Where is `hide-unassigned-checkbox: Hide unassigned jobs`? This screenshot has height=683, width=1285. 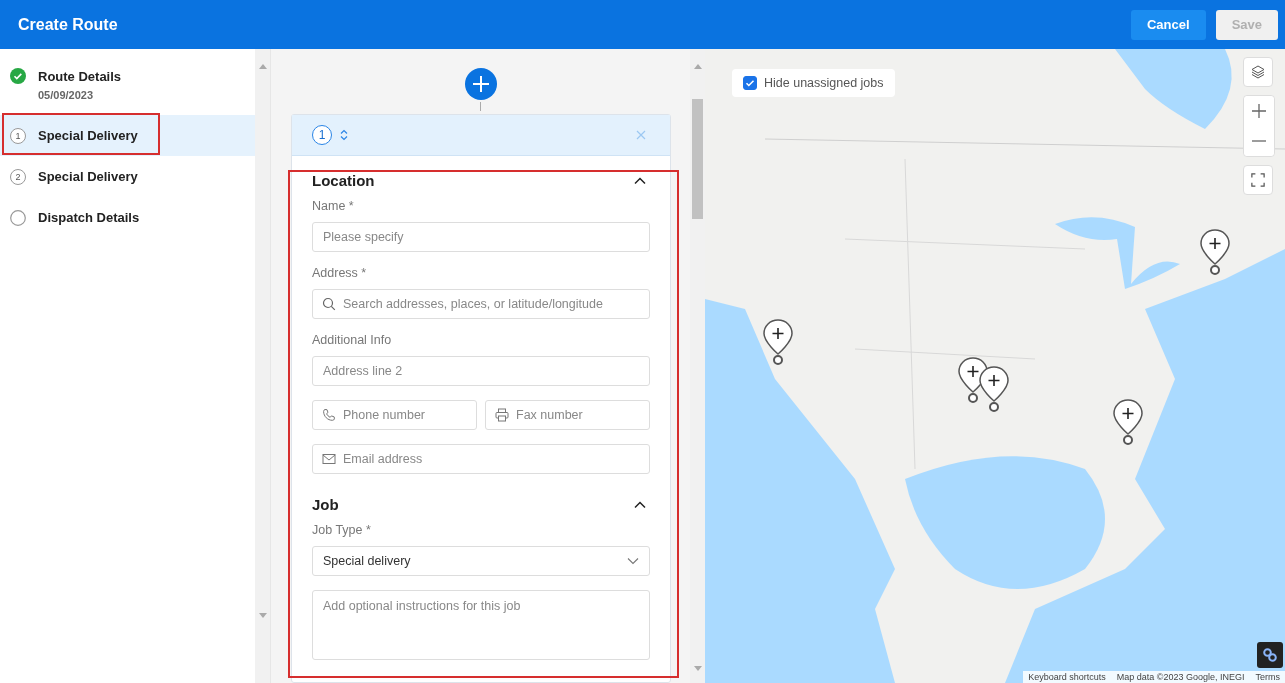 hide-unassigned-checkbox: Hide unassigned jobs is located at coordinates (813, 83).